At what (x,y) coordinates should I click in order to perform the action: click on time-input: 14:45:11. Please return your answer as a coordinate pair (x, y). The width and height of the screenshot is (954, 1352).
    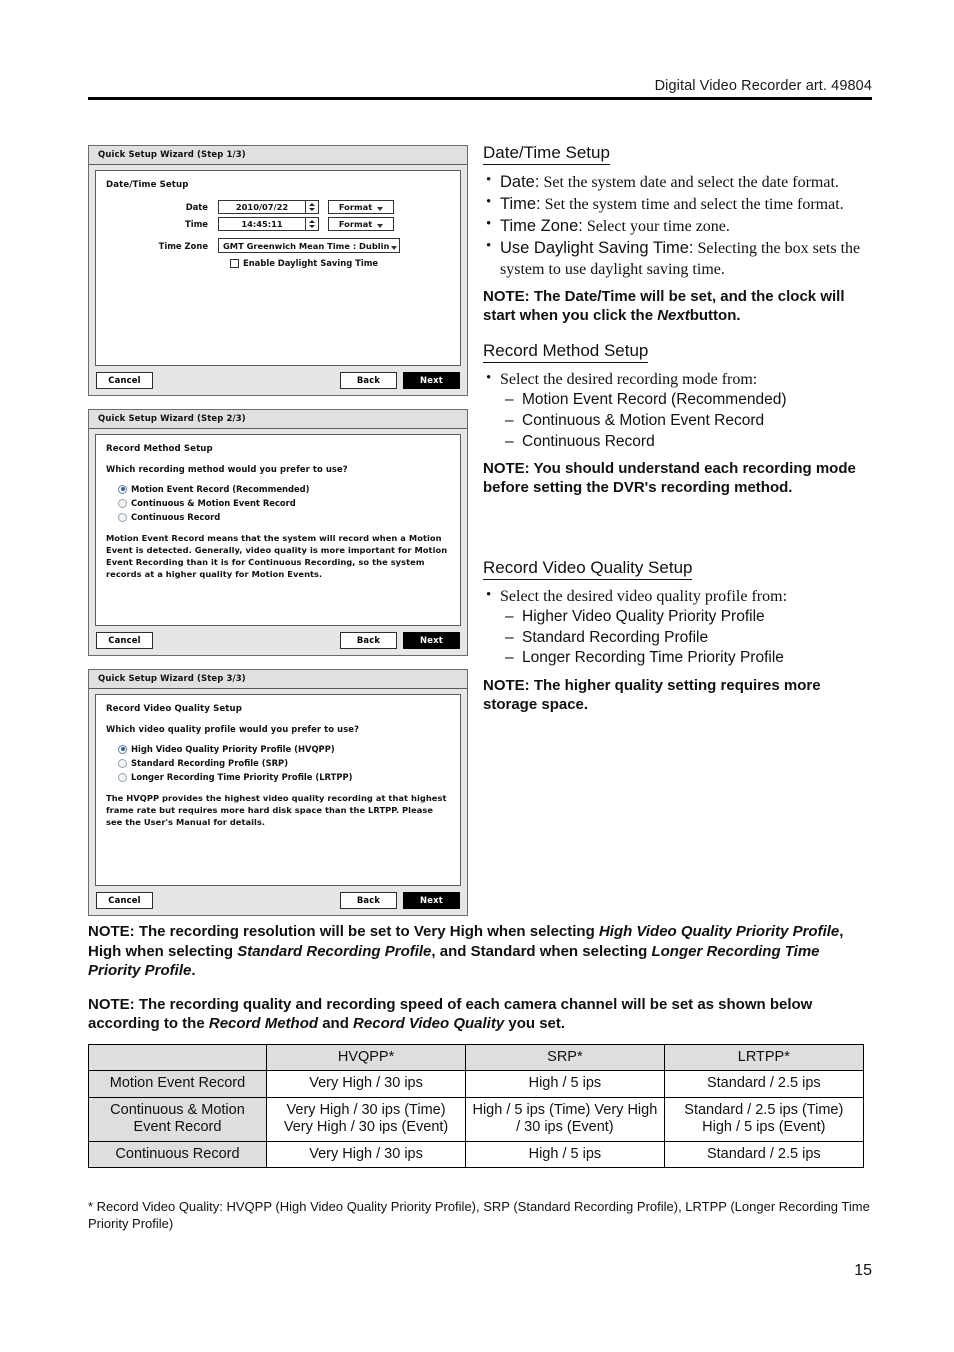
    Looking at the image, I should click on (262, 224).